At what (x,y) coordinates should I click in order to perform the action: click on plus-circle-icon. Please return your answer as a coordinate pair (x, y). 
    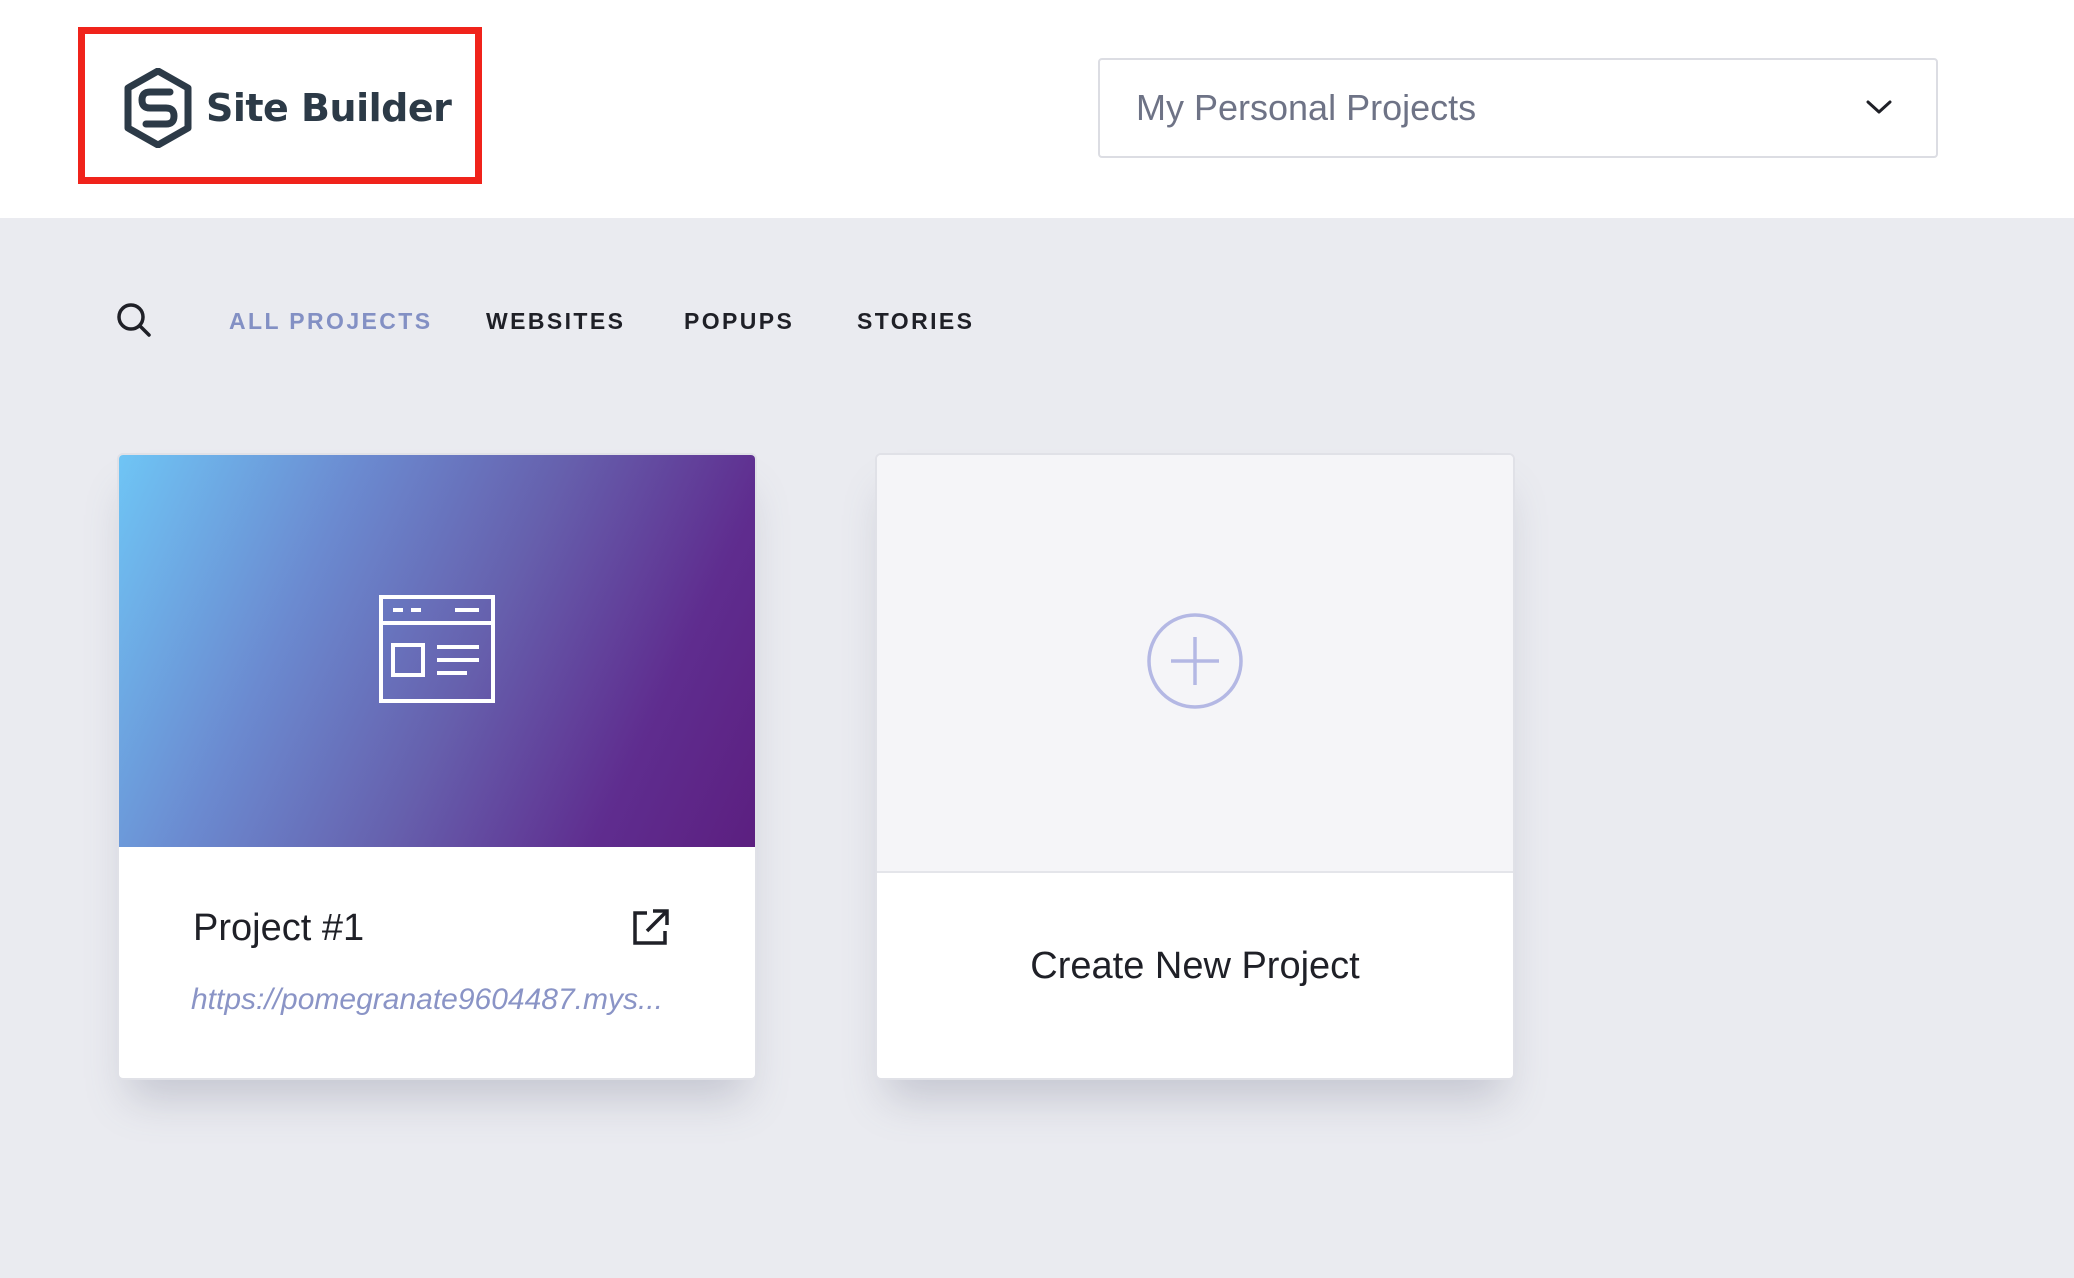
    Looking at the image, I should click on (1195, 663).